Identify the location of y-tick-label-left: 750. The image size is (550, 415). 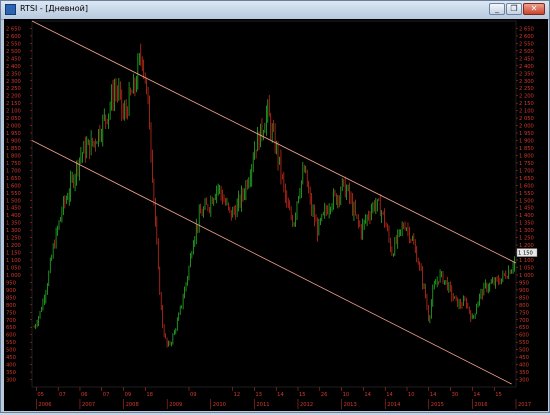
(11, 313).